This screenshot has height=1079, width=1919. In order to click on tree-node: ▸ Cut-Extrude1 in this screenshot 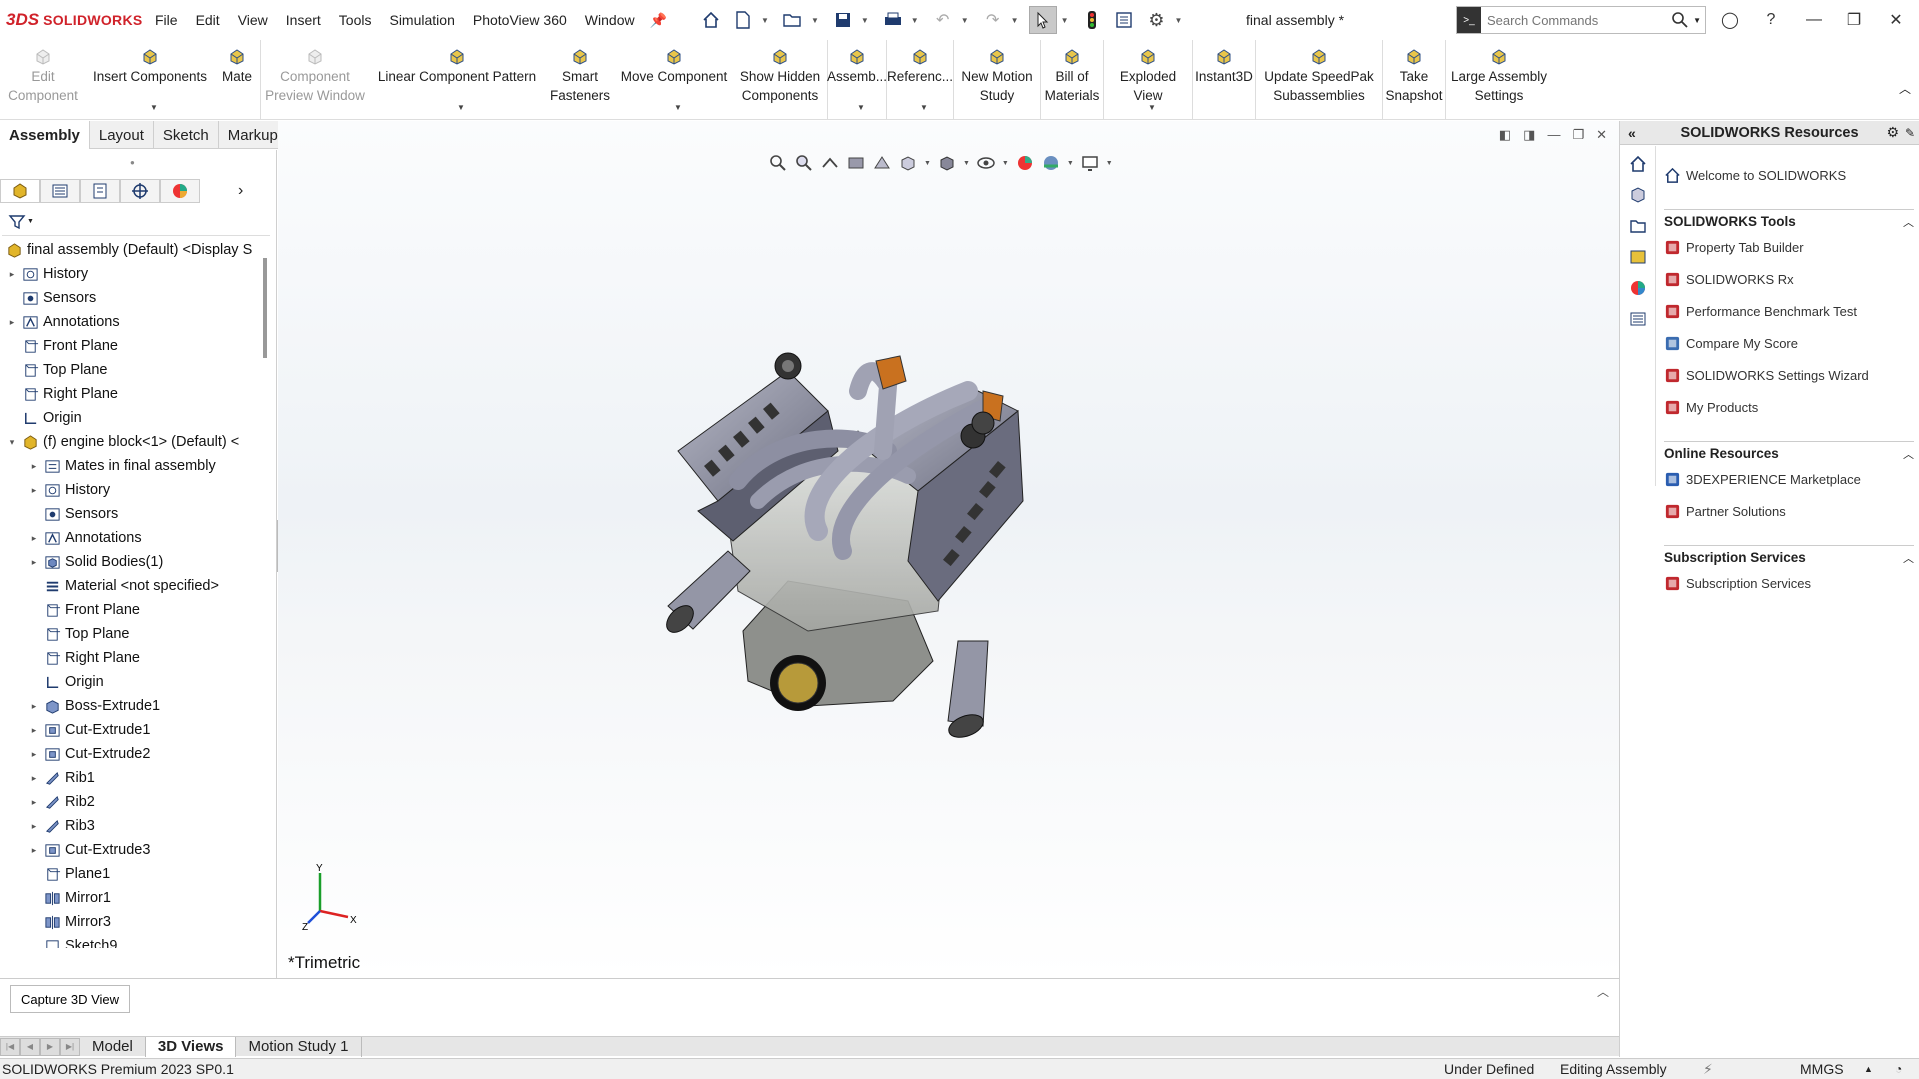, I will do `click(131, 730)`.